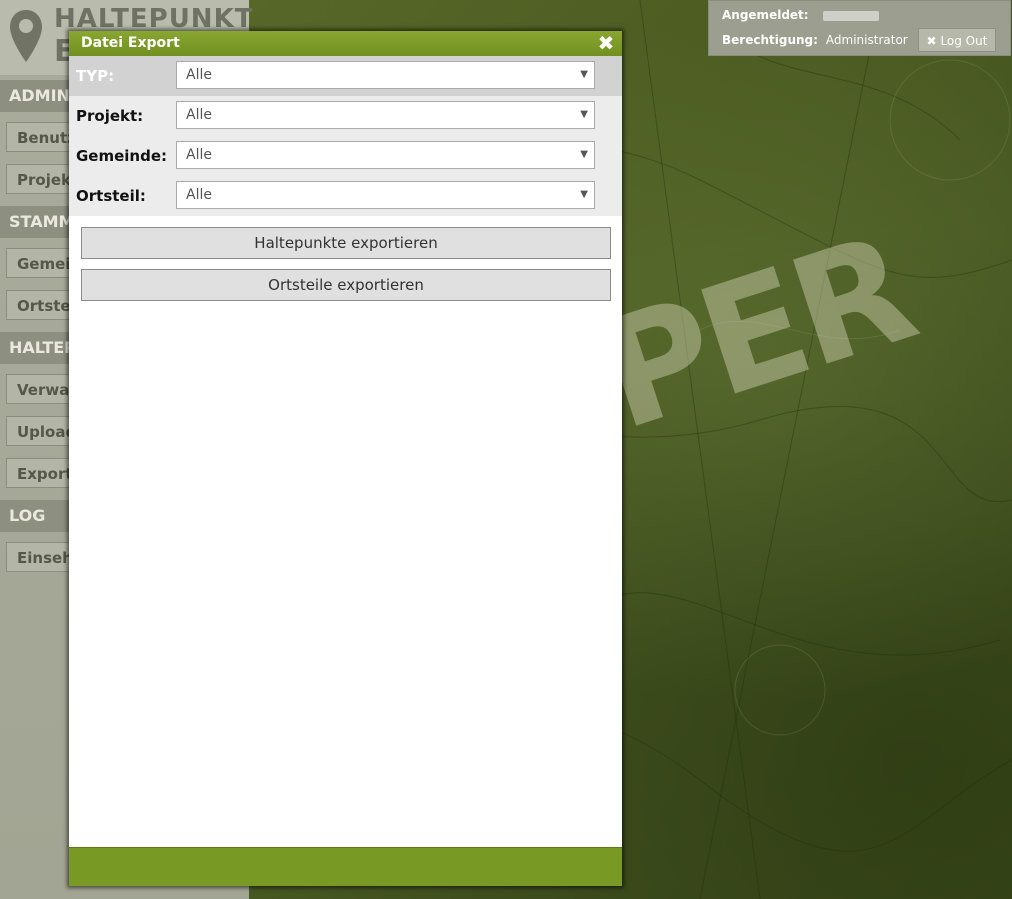 This screenshot has width=1012, height=899. What do you see at coordinates (345, 43) in the screenshot?
I see `dialog-header: Datei Export ✖` at bounding box center [345, 43].